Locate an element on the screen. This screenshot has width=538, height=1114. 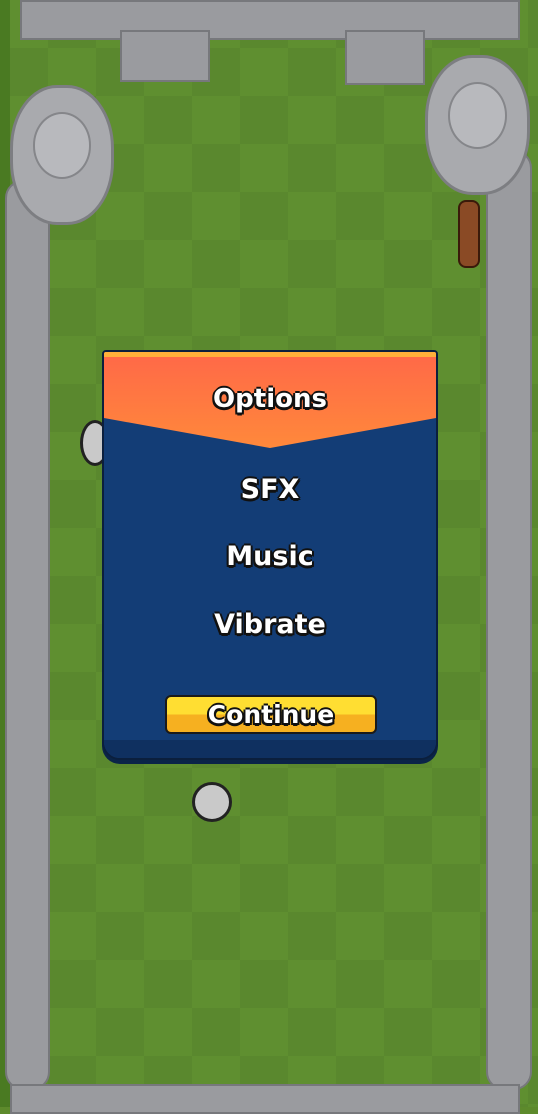
option-music: Music is located at coordinates (270, 556).